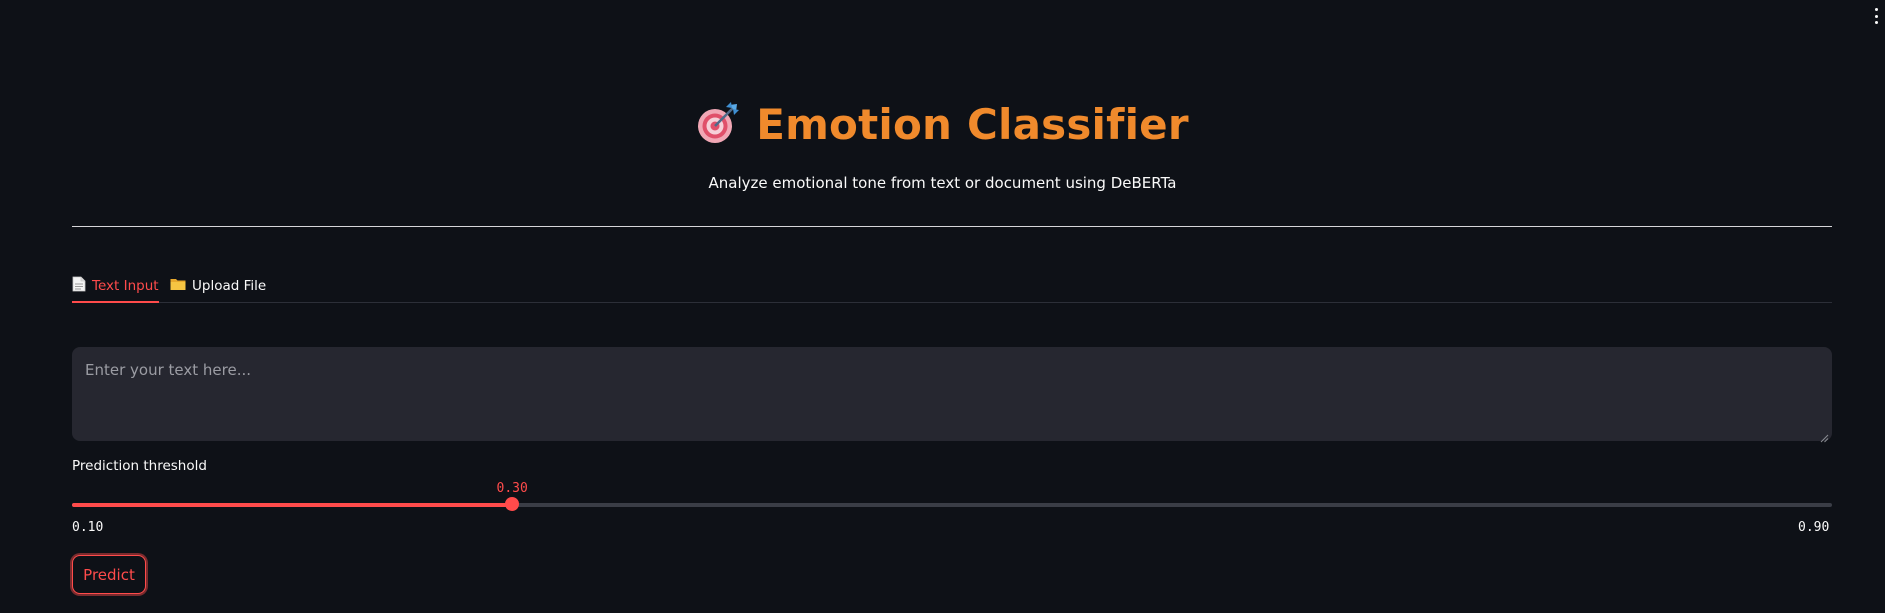 Image resolution: width=1885 pixels, height=613 pixels. I want to click on page-title: Emotion Classifier, so click(972, 124).